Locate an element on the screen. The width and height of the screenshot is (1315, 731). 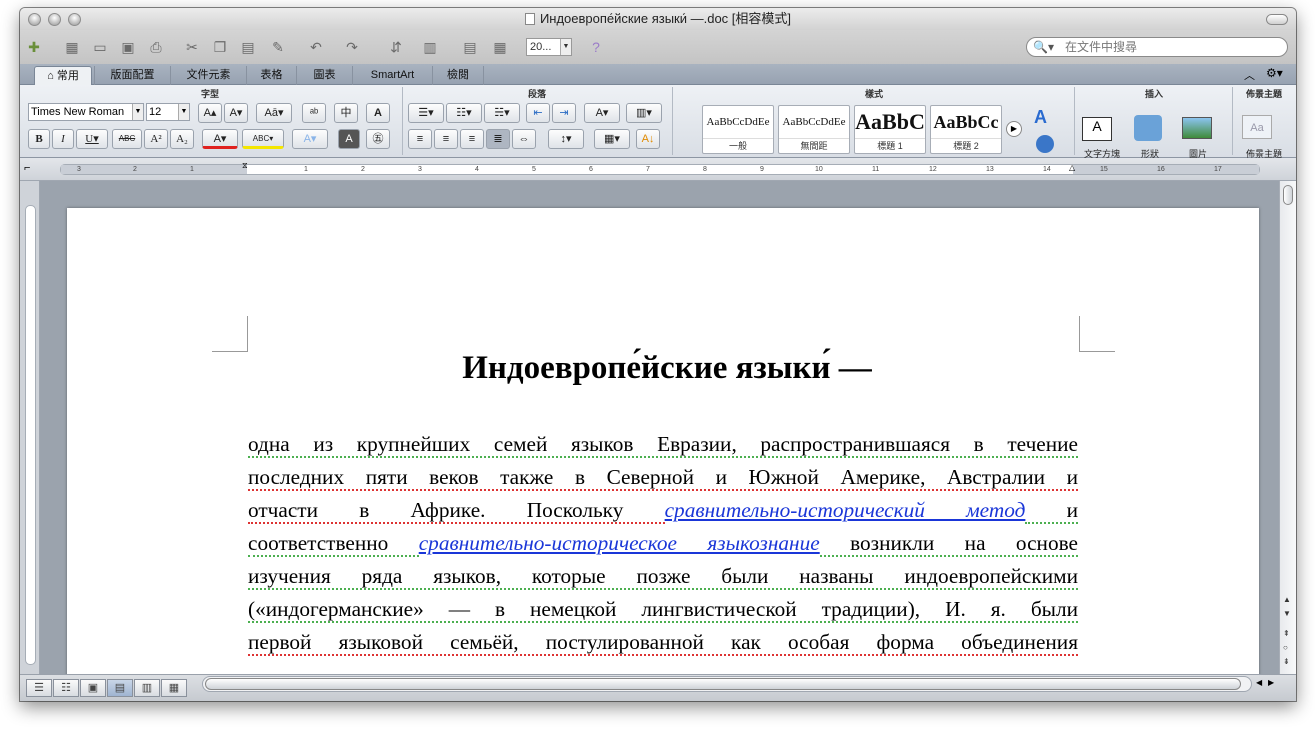
style-no-spacing: AaBbCcDdEe 無間距 is located at coordinates (814, 129).